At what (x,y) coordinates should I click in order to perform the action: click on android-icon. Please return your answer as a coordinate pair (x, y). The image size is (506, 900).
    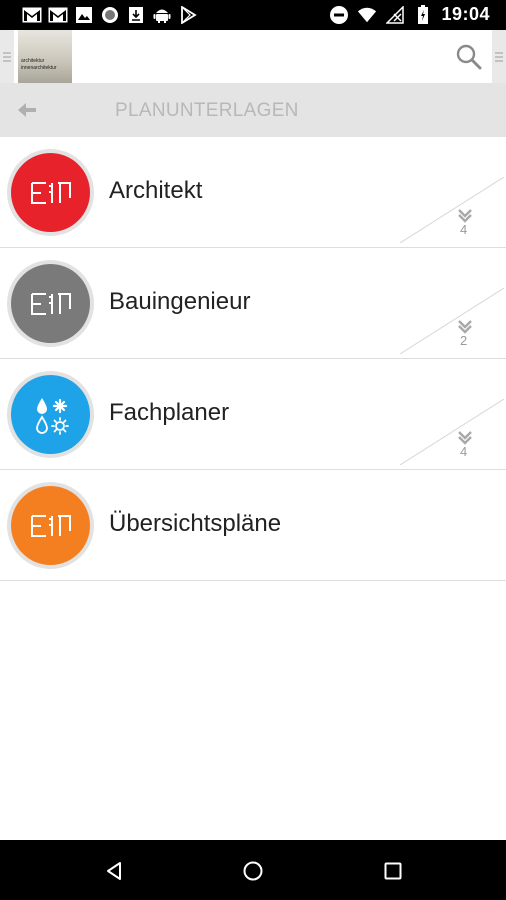
    Looking at the image, I should click on (162, 15).